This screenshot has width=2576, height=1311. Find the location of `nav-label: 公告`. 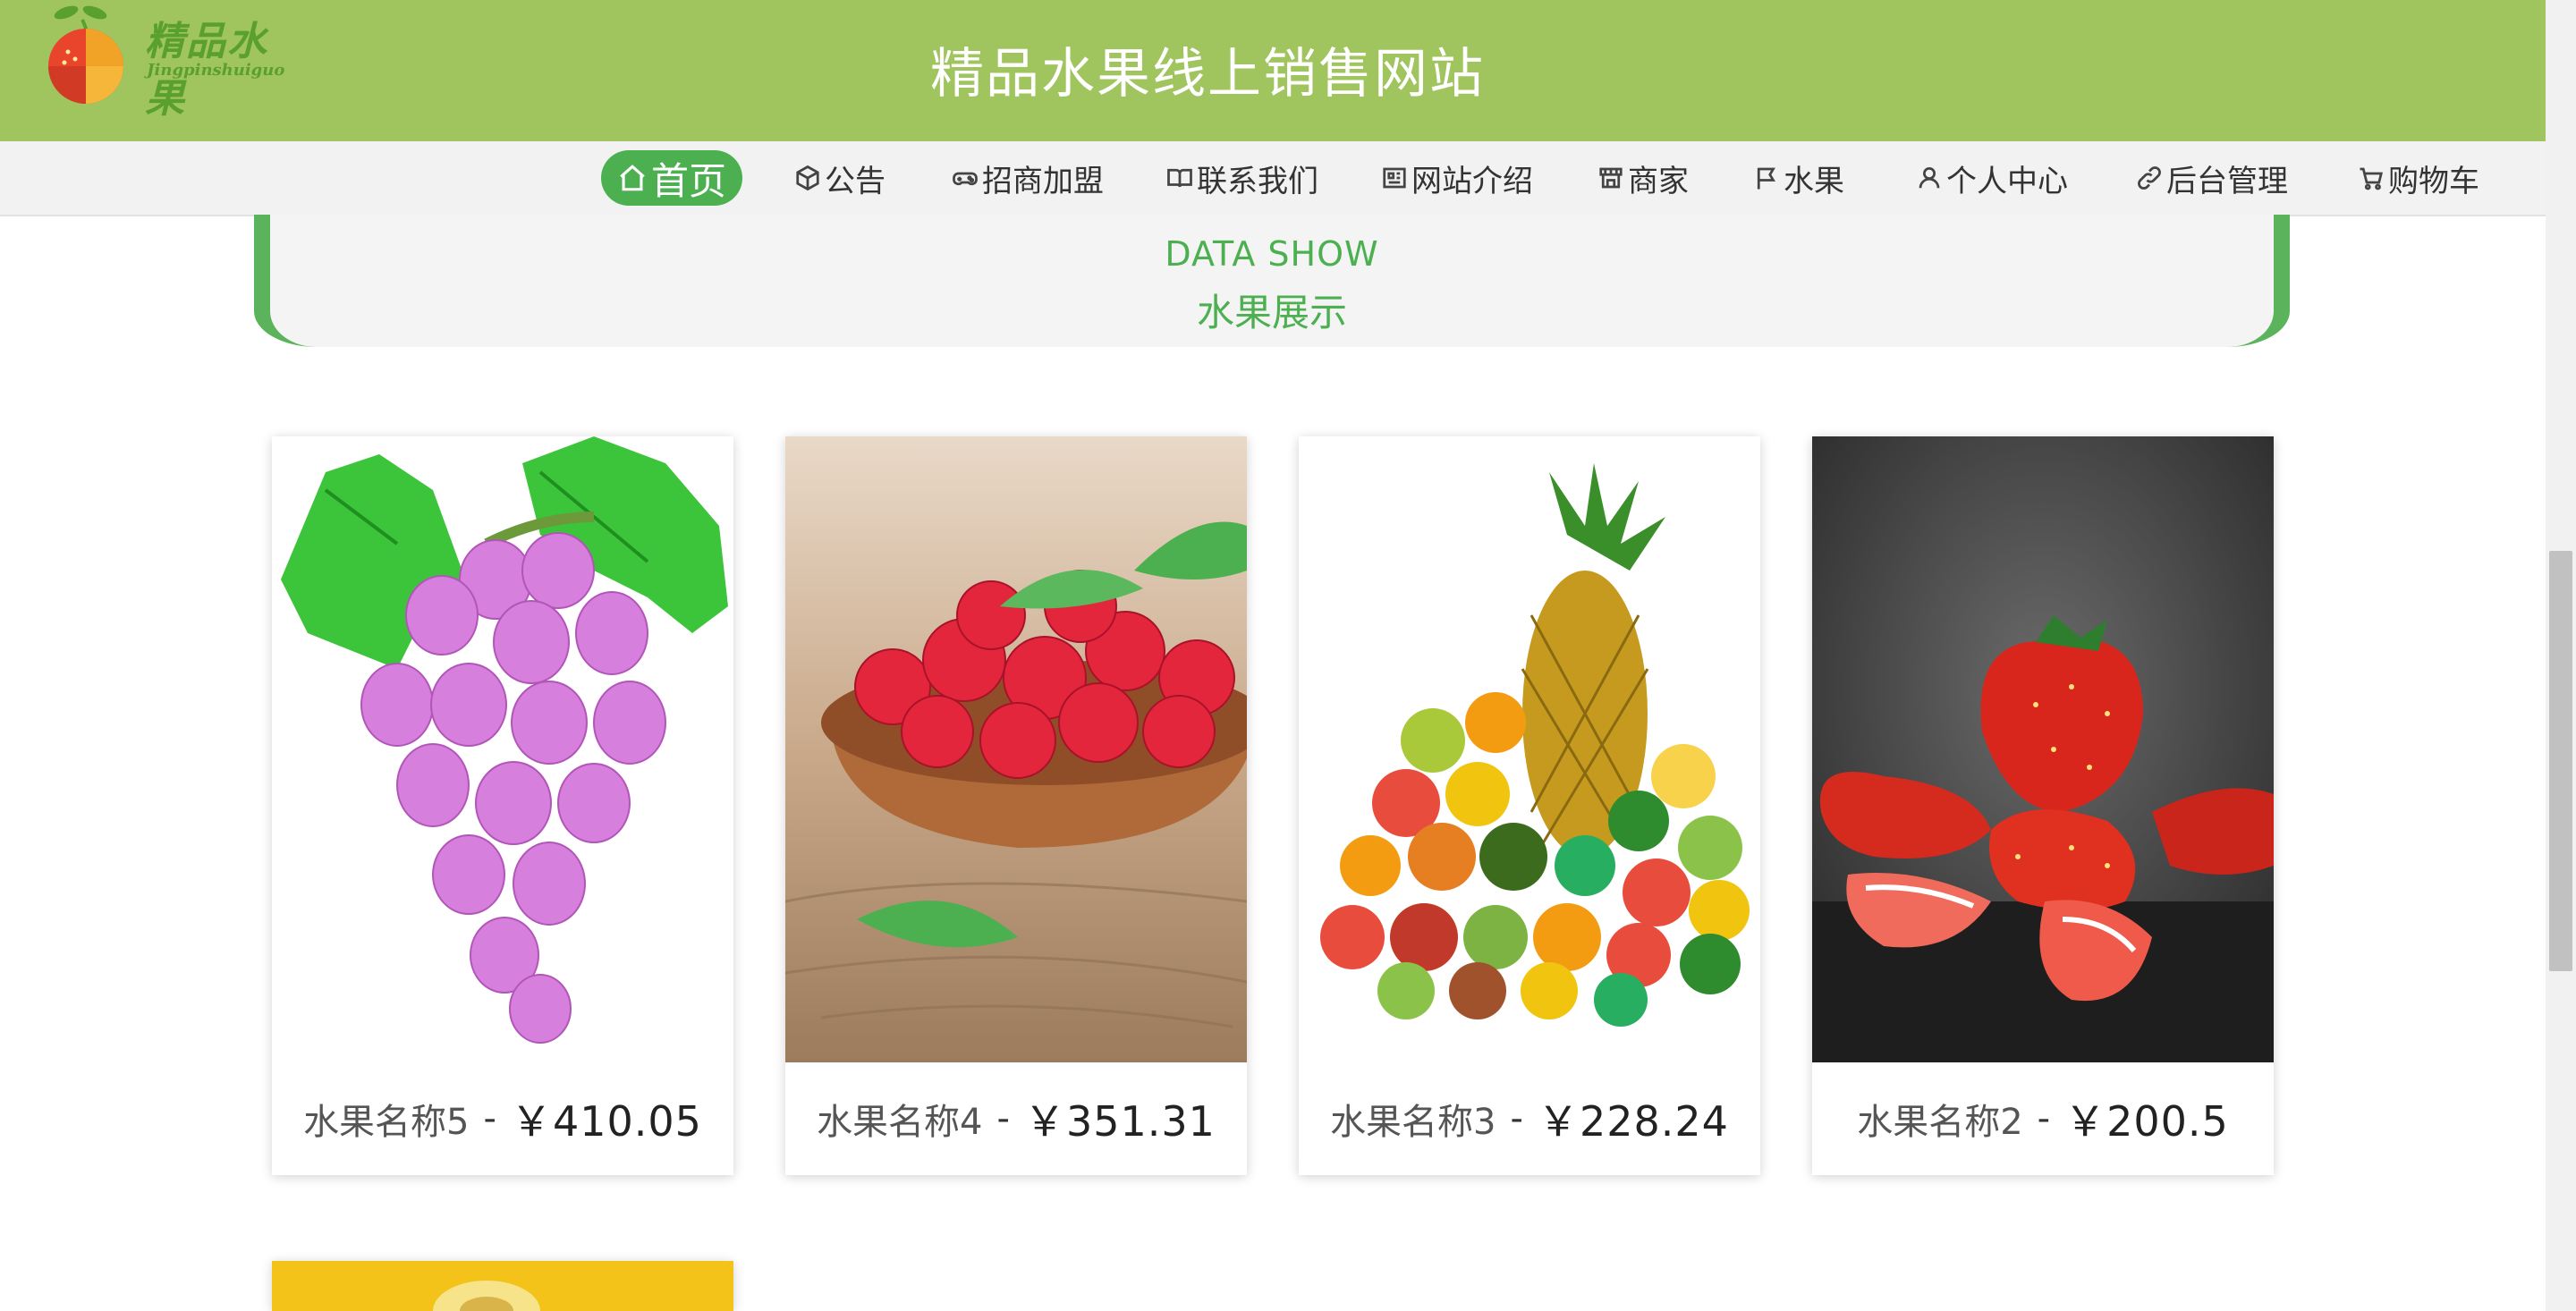

nav-label: 公告 is located at coordinates (855, 181).